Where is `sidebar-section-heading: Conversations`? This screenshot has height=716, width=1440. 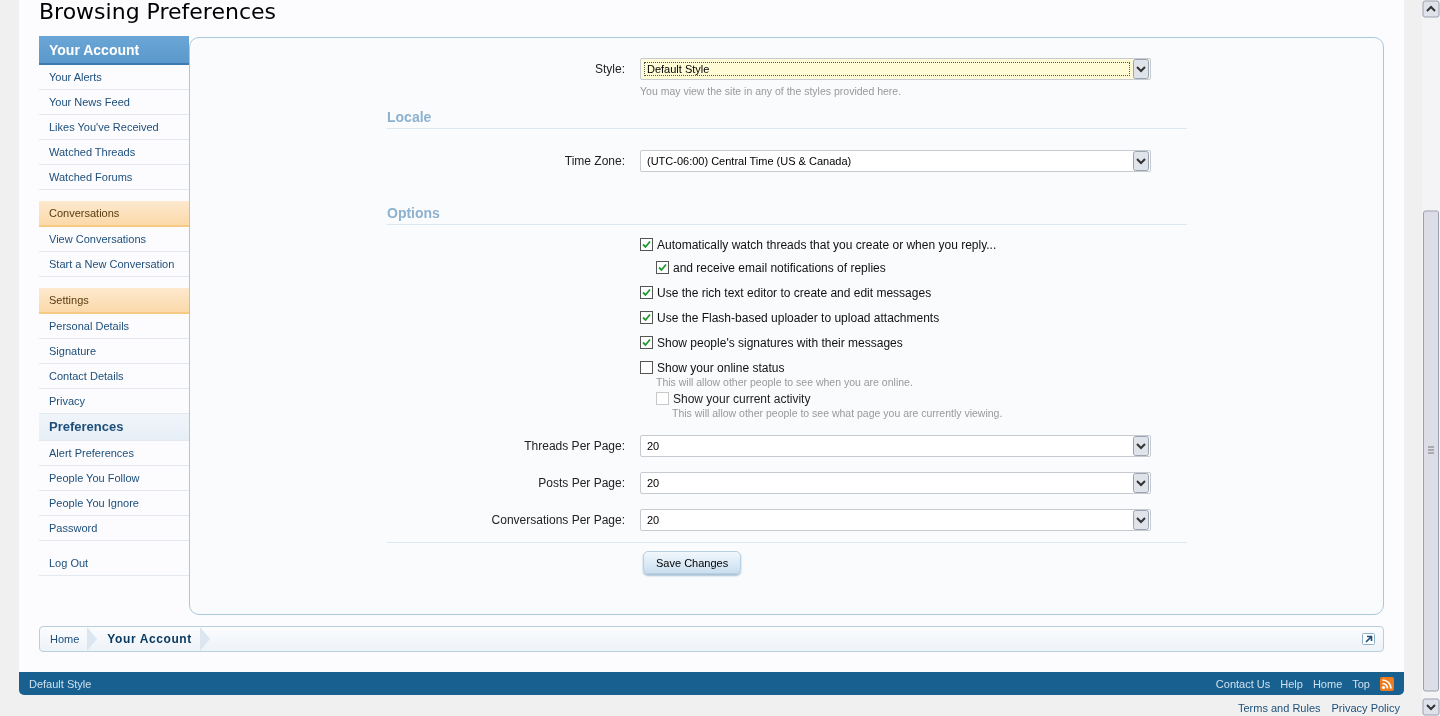 sidebar-section-heading: Conversations is located at coordinates (114, 214).